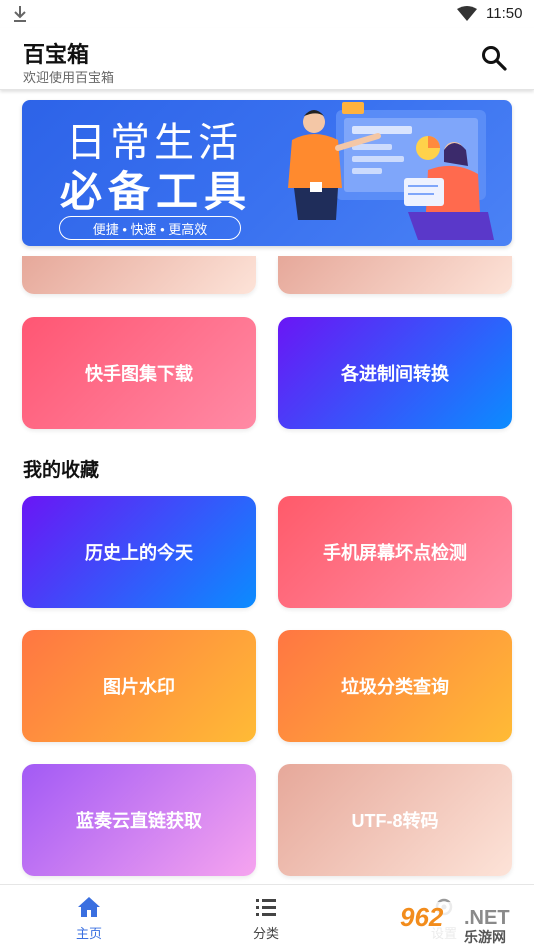  Describe the element at coordinates (88, 933) in the screenshot. I see `nav-label: 主页` at that location.